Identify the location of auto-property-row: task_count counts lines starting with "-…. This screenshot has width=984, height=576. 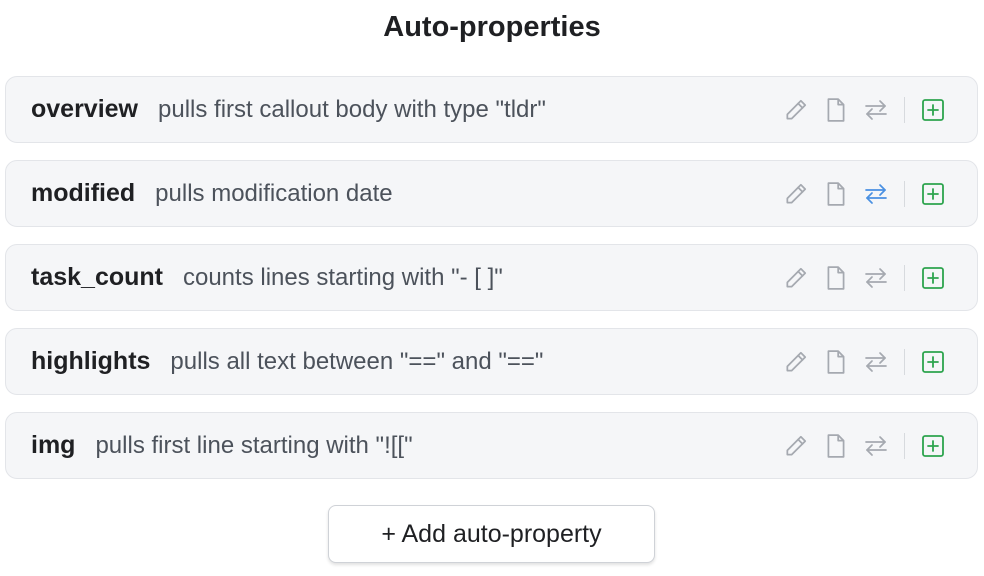
(491, 277).